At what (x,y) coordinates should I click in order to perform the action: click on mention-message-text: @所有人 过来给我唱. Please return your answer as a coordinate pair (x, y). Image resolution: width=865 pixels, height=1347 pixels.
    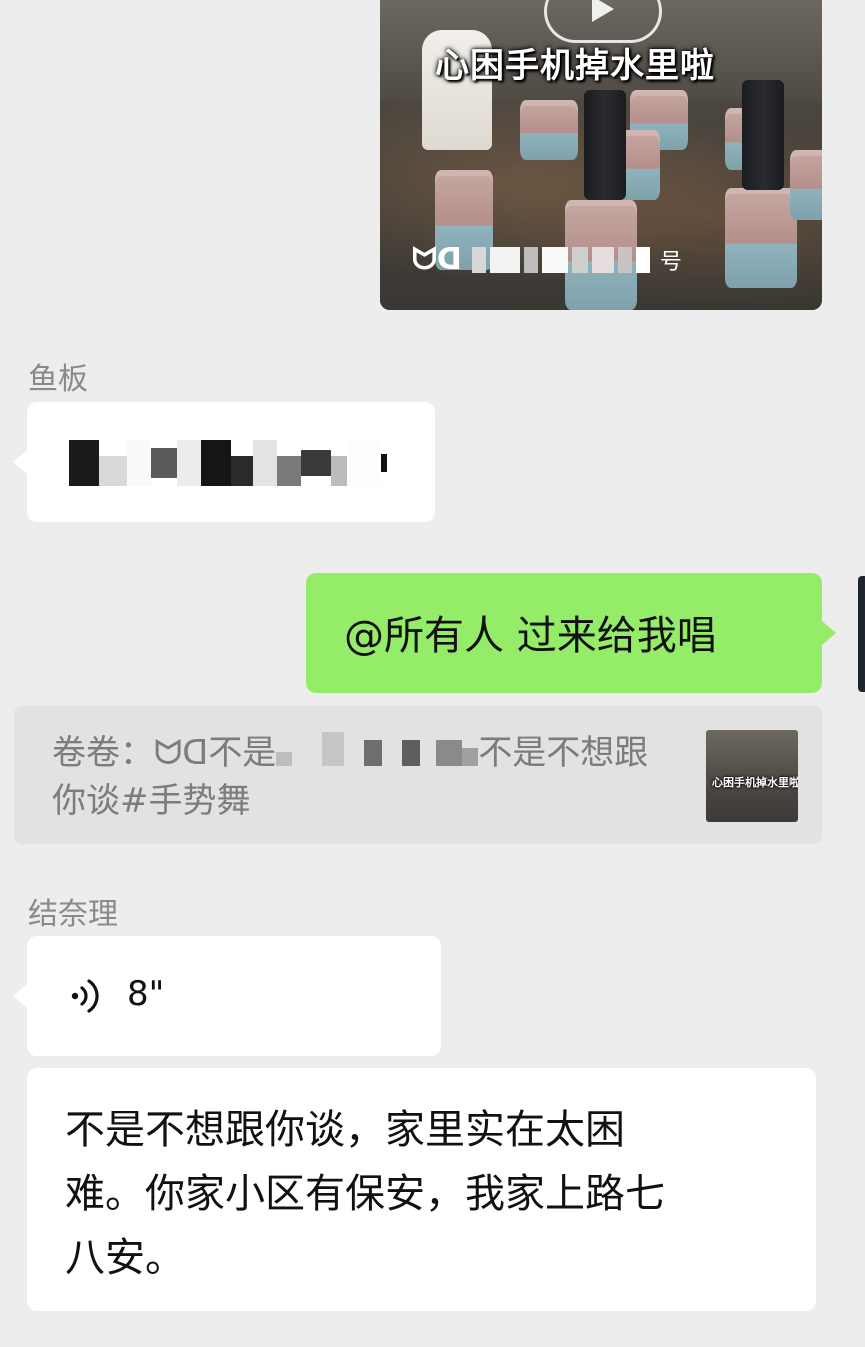
    Looking at the image, I should click on (530, 636).